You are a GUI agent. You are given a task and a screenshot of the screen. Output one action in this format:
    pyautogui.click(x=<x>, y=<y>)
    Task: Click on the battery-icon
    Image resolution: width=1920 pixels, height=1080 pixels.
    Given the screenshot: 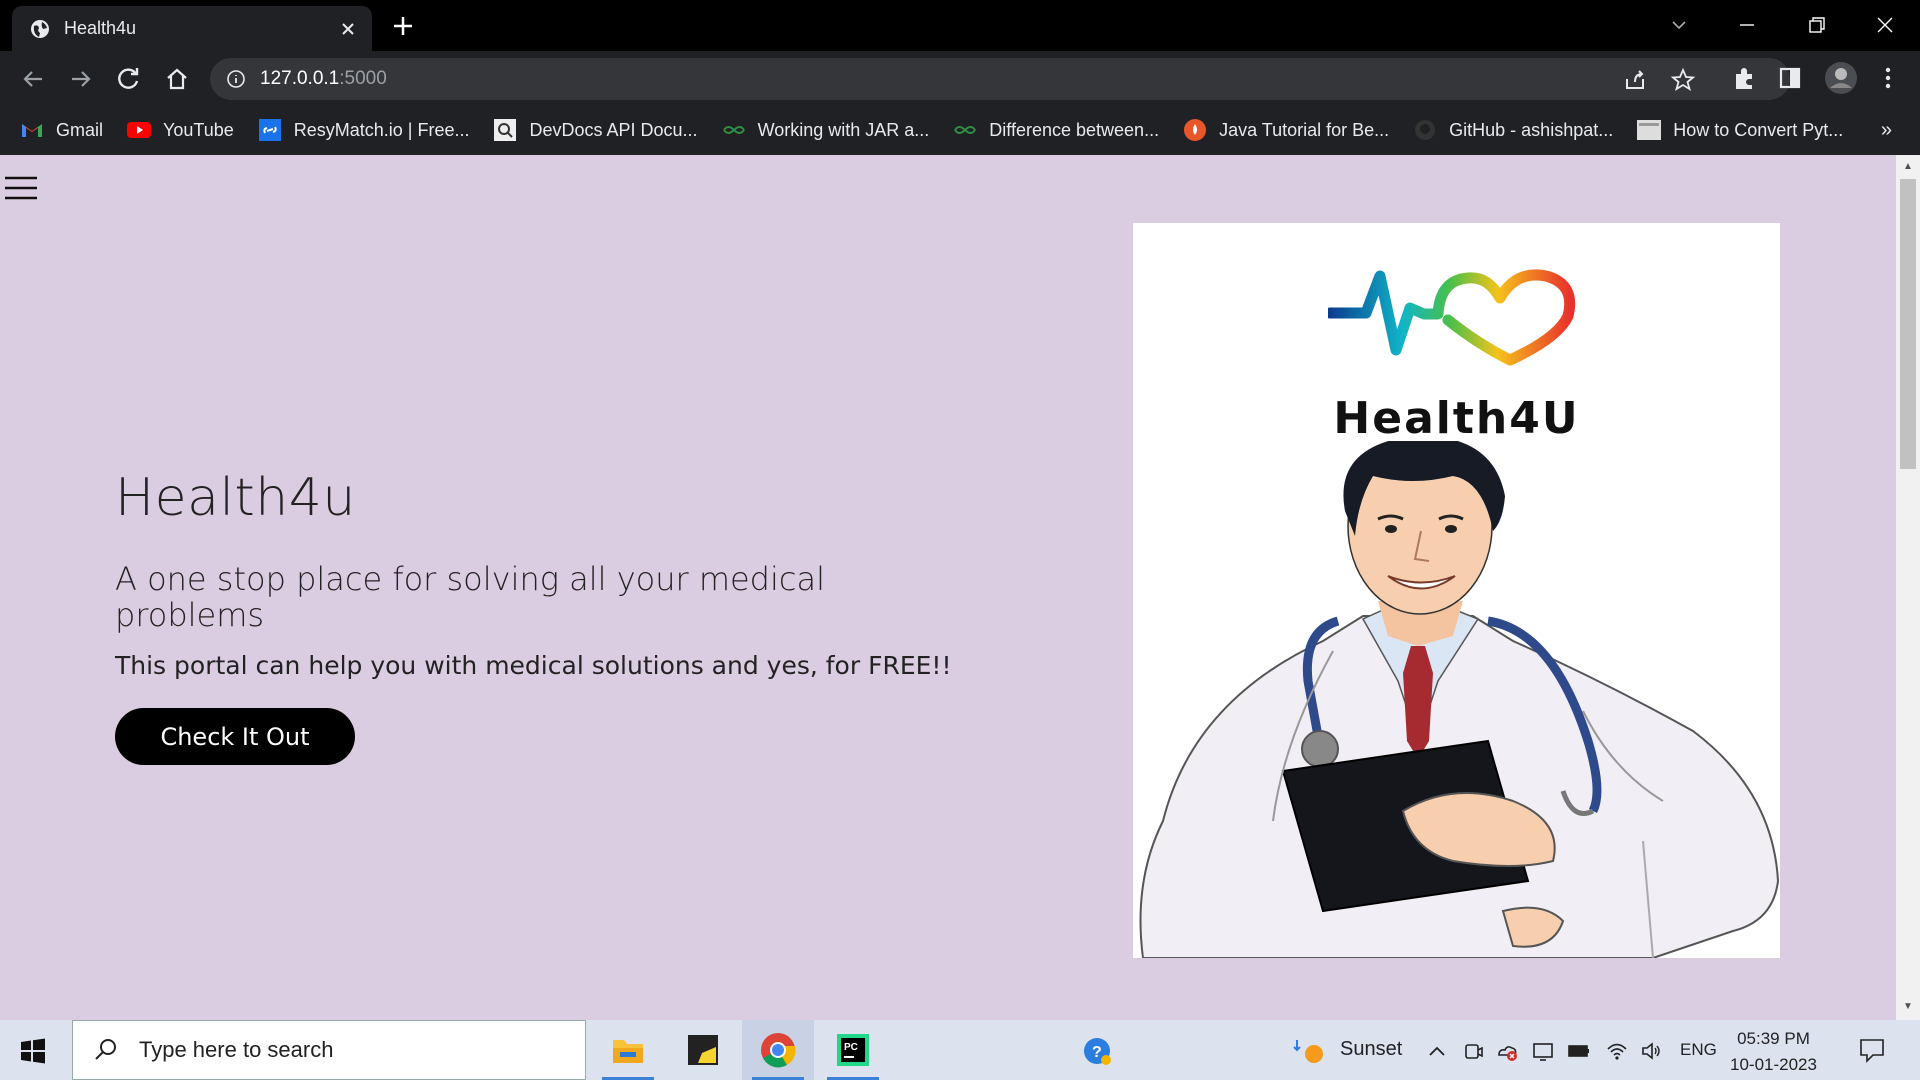 What is the action you would take?
    pyautogui.click(x=1579, y=1051)
    